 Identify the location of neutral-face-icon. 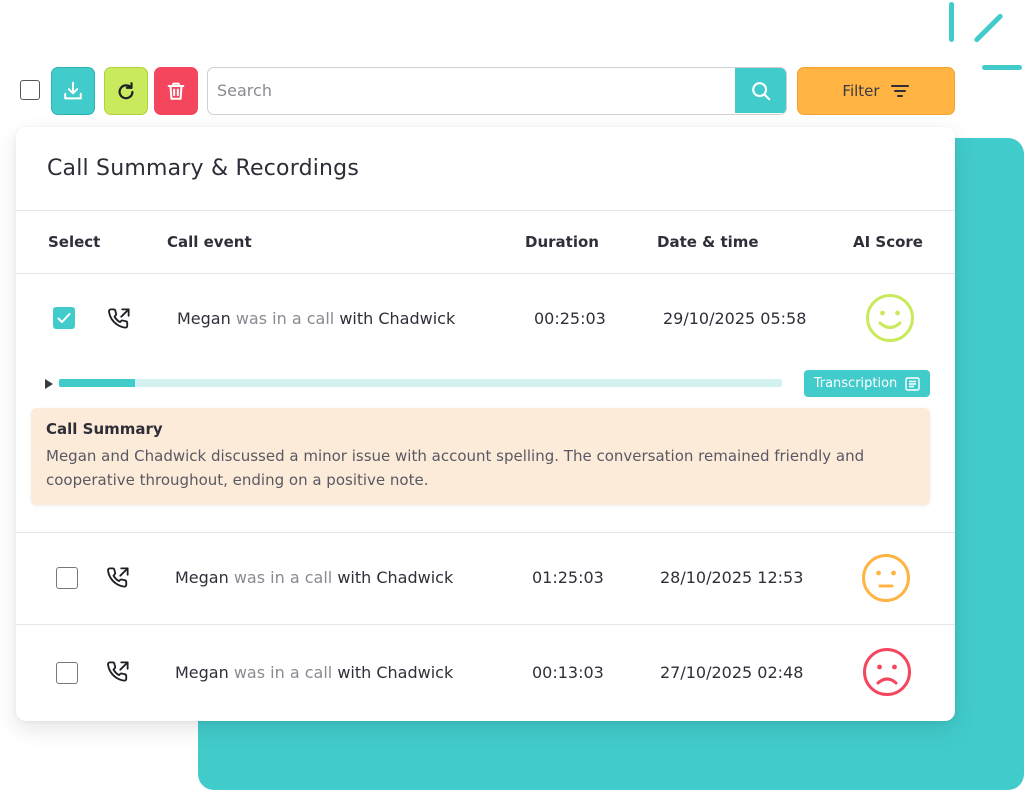
(886, 578).